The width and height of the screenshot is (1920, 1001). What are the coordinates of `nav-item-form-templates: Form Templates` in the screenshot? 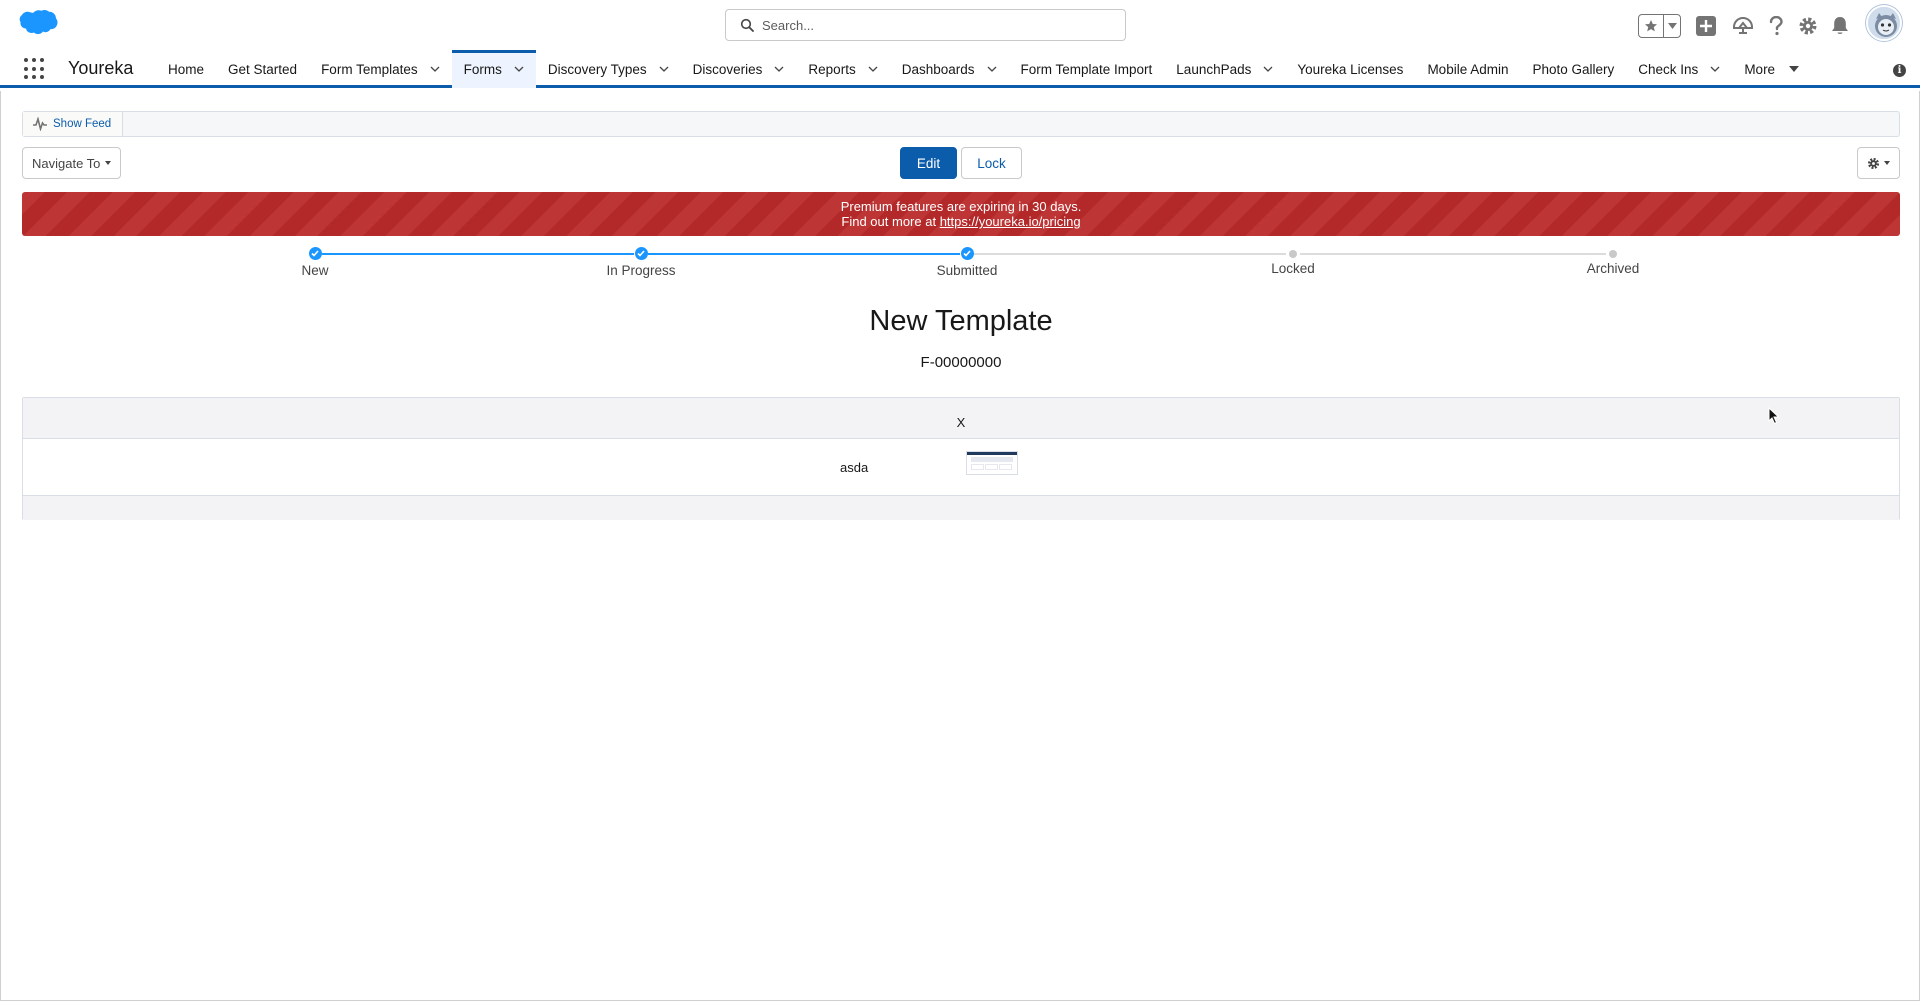 It's located at (380, 69).